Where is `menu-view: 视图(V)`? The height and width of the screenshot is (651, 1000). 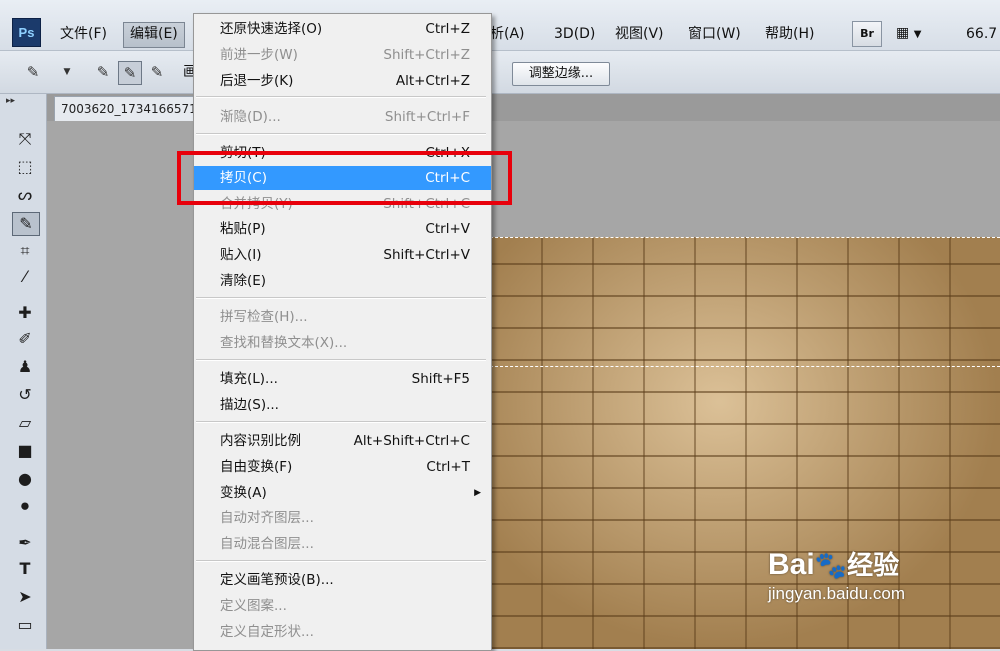 menu-view: 视图(V) is located at coordinates (639, 34).